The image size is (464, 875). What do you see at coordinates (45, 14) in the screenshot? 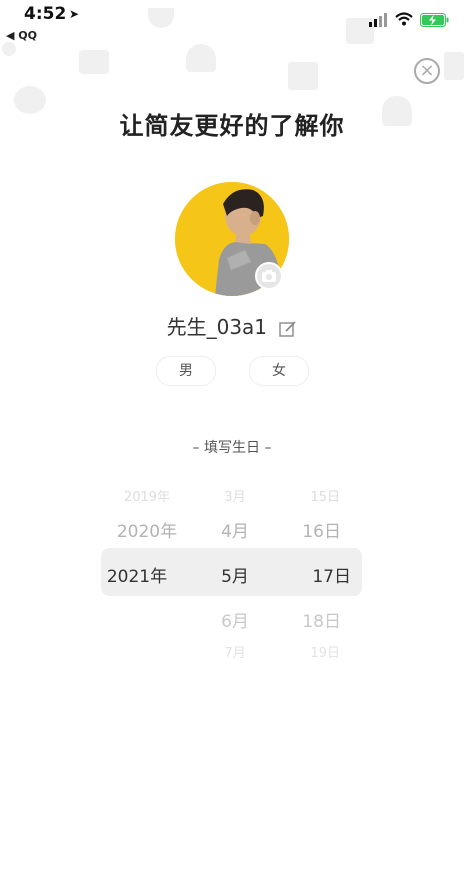
I see `status-time: 4:52` at bounding box center [45, 14].